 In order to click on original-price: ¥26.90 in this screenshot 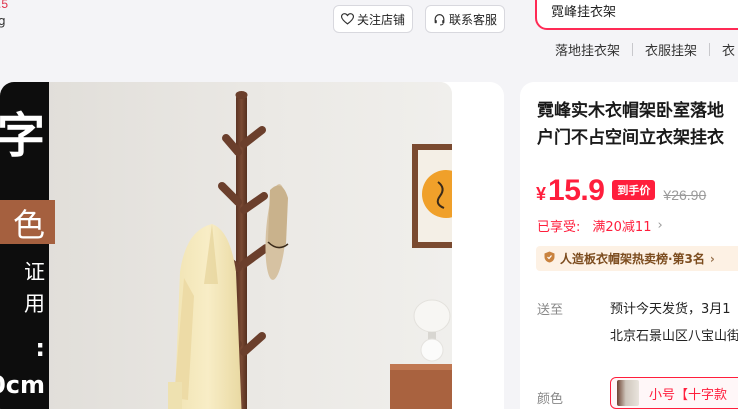, I will do `click(685, 195)`.